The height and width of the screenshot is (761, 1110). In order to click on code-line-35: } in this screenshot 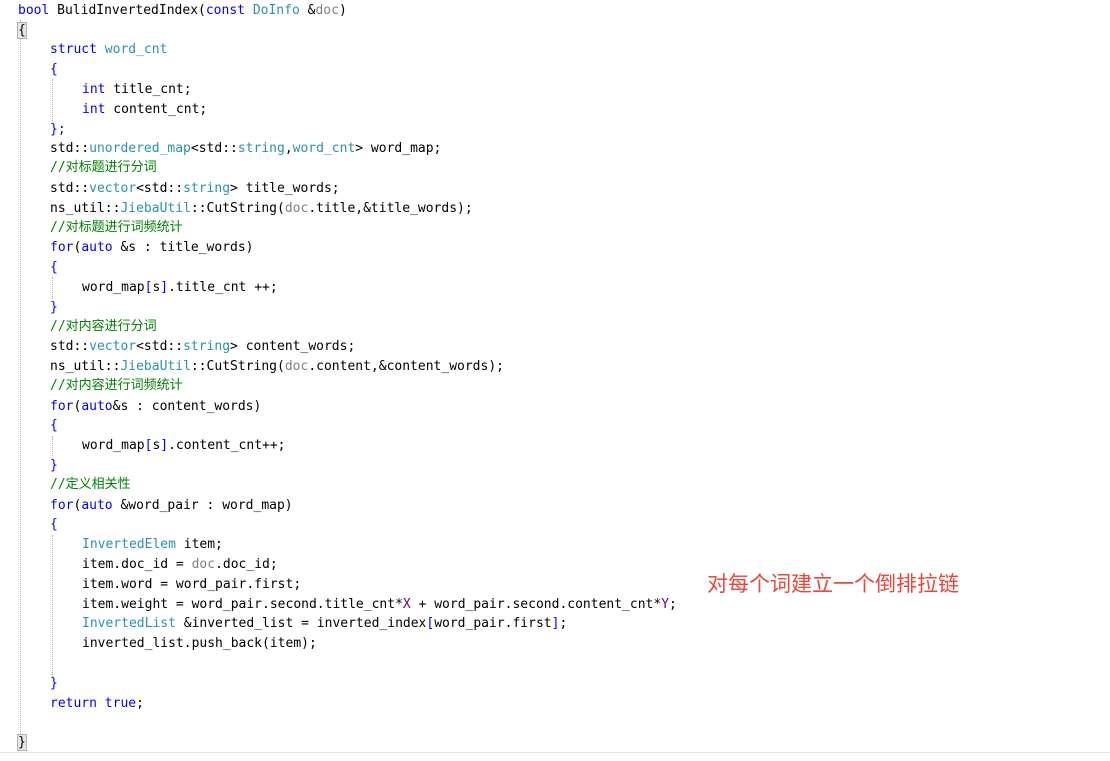, I will do `click(54, 684)`.